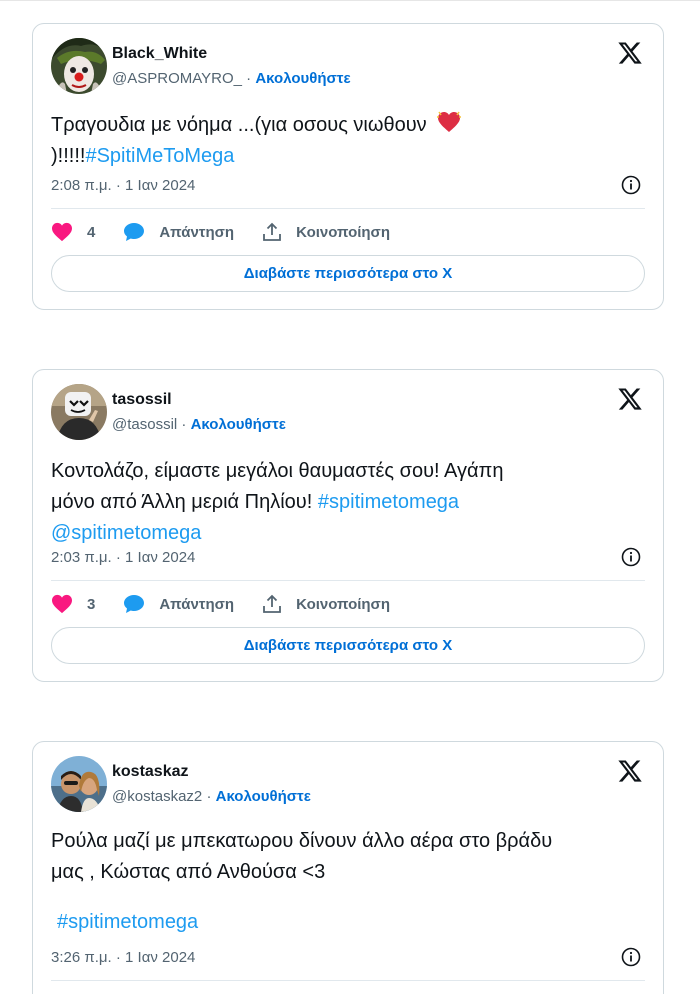 The height and width of the screenshot is (994, 700). Describe the element at coordinates (126, 533) in the screenshot. I see `mention-link: @spitimetomega` at that location.